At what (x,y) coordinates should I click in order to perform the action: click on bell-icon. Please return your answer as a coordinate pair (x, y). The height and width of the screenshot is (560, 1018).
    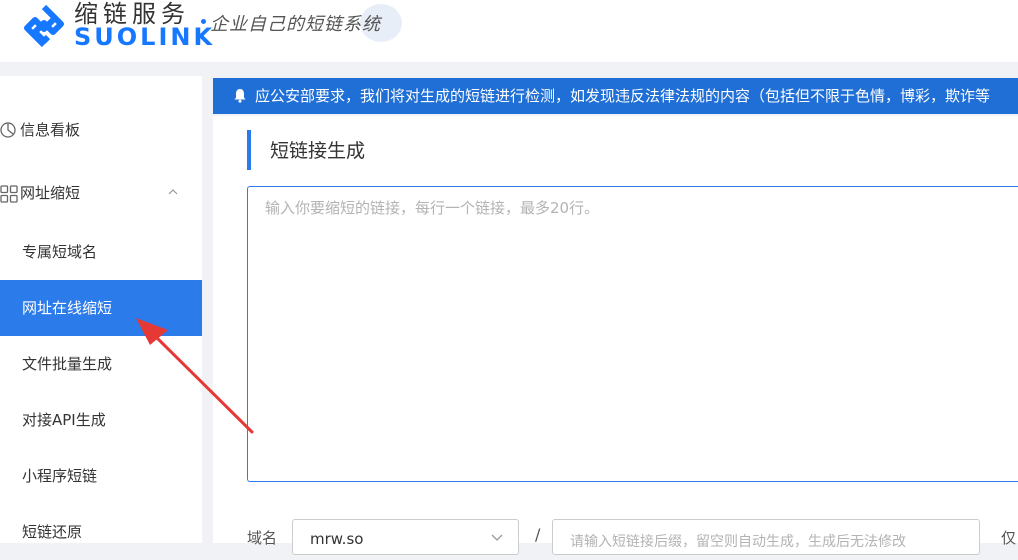
    Looking at the image, I should click on (240, 96).